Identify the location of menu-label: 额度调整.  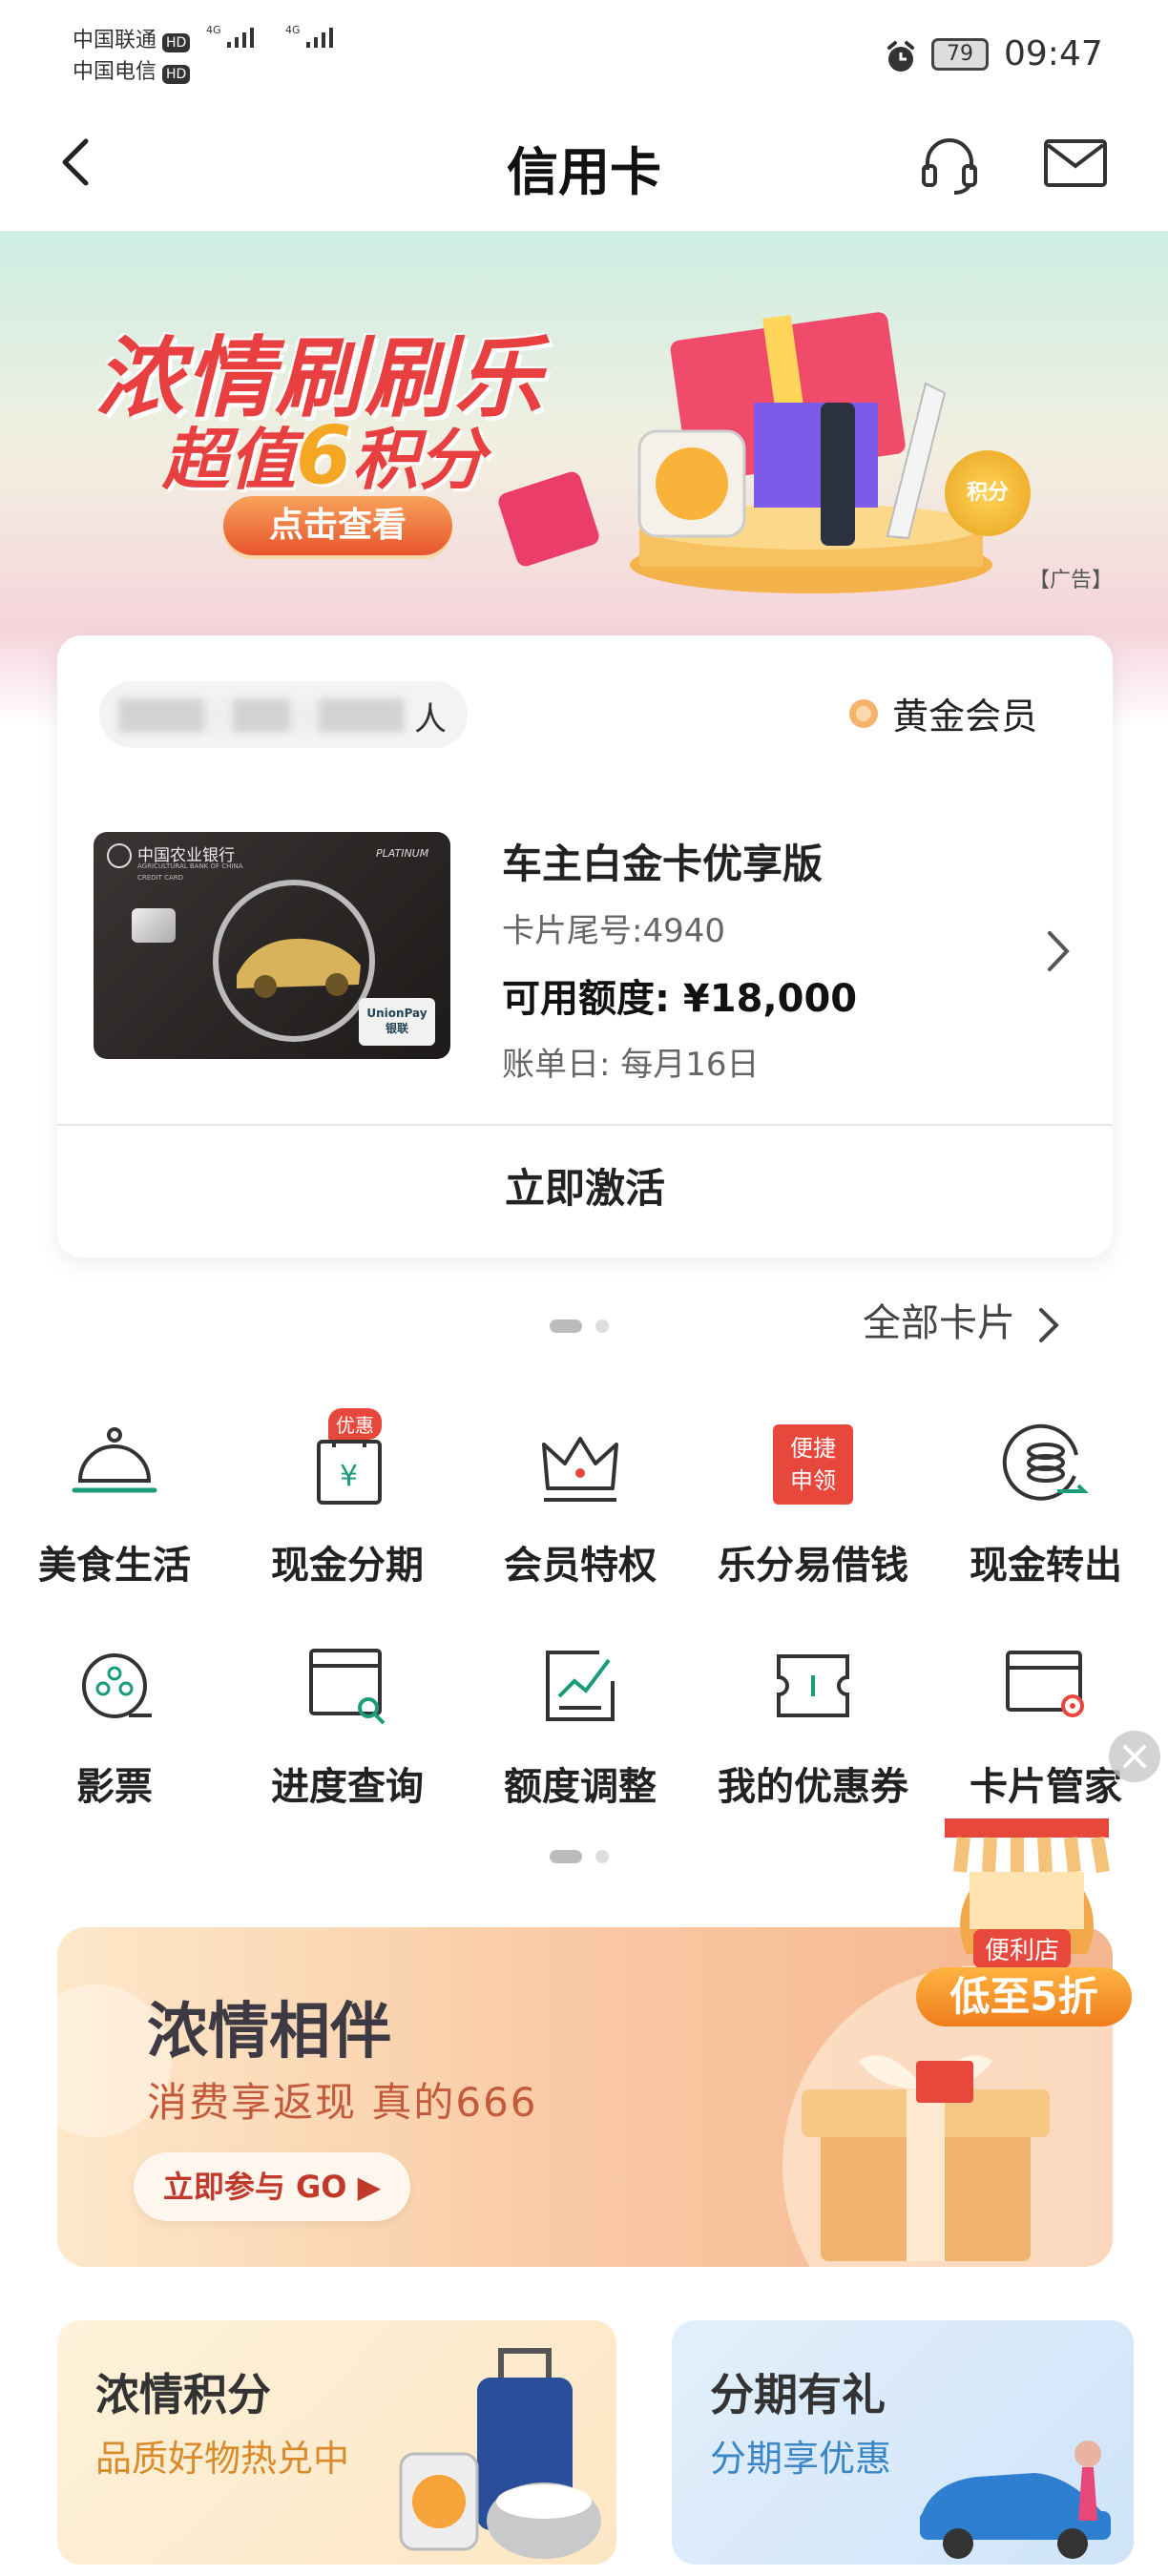
(580, 1787).